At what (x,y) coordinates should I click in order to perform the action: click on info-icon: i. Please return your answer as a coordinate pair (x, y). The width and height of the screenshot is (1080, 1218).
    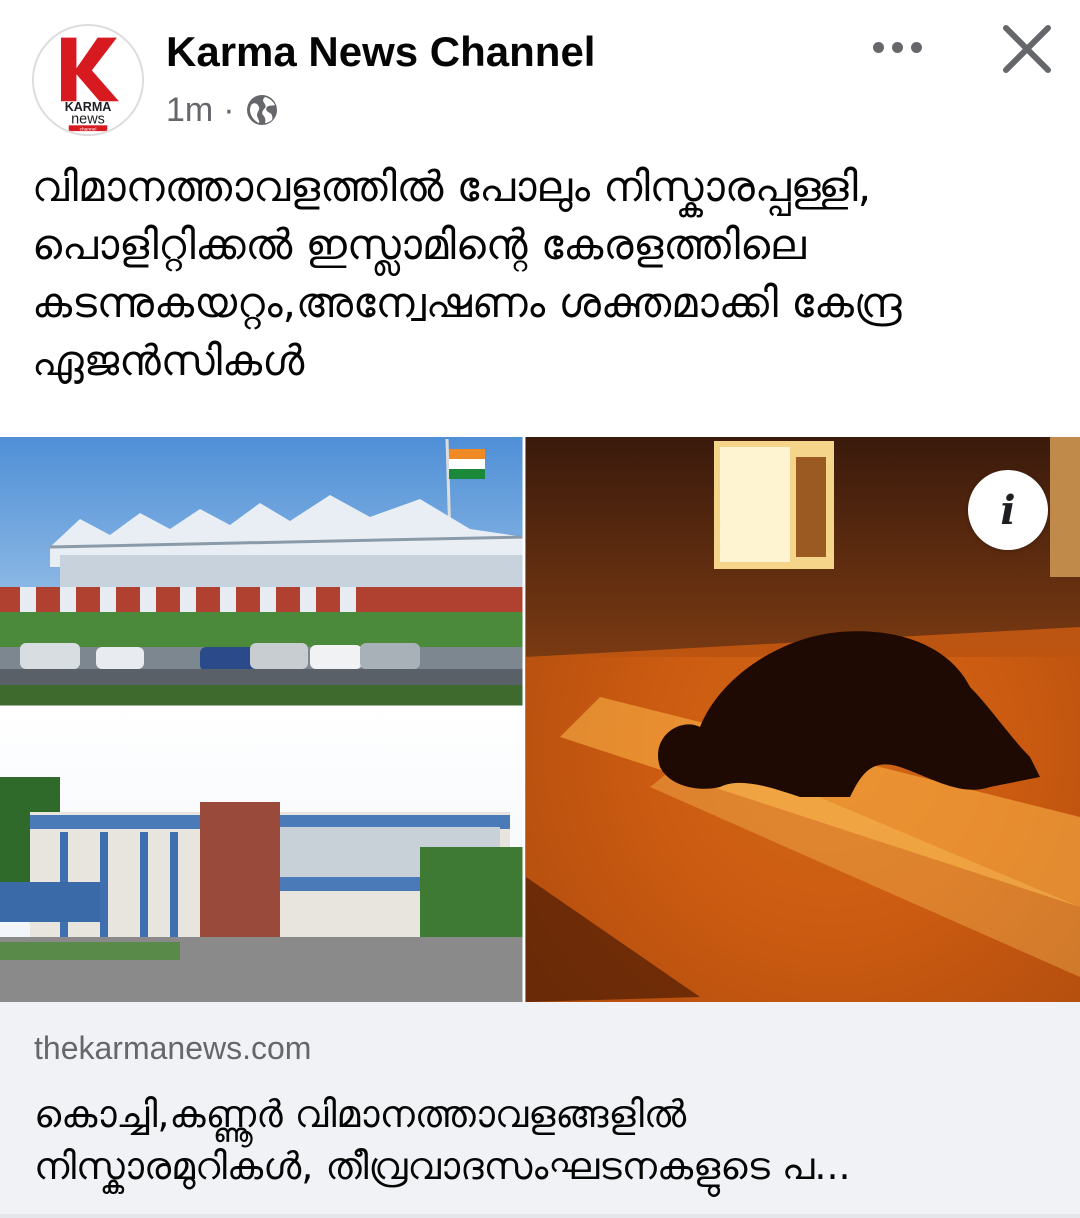
    Looking at the image, I should click on (1008, 510).